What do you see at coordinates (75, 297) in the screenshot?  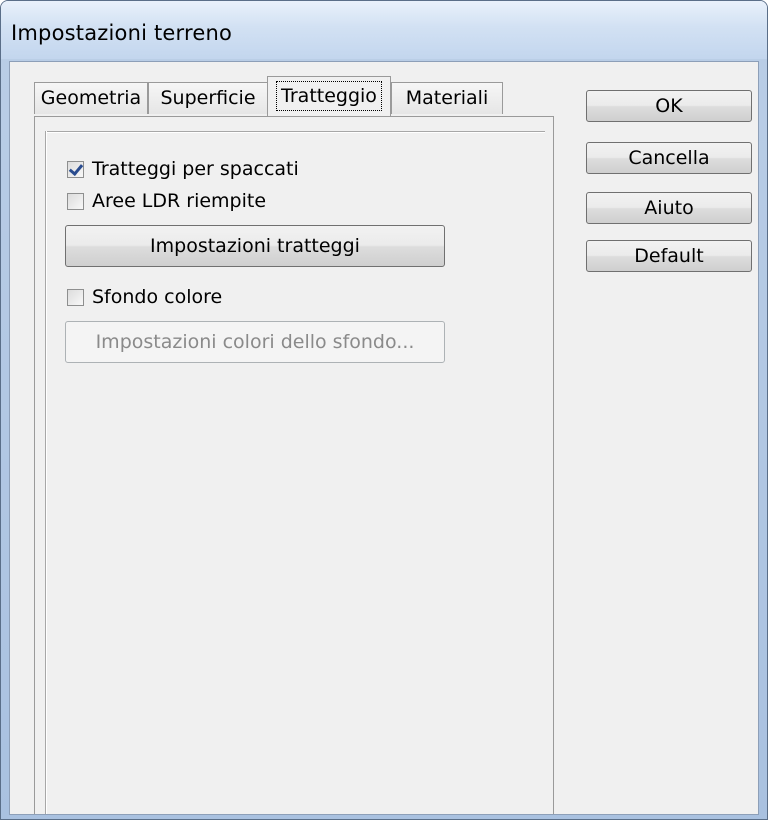 I see `background-color-checkbox` at bounding box center [75, 297].